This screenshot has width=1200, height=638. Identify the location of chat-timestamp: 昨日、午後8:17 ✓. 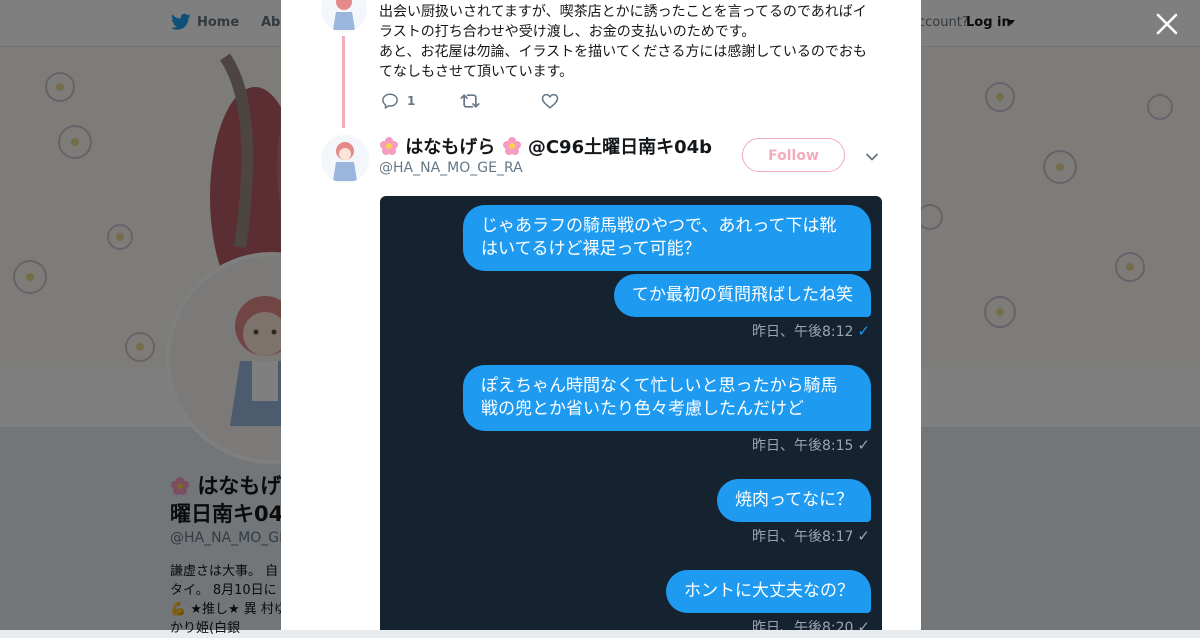
(811, 536).